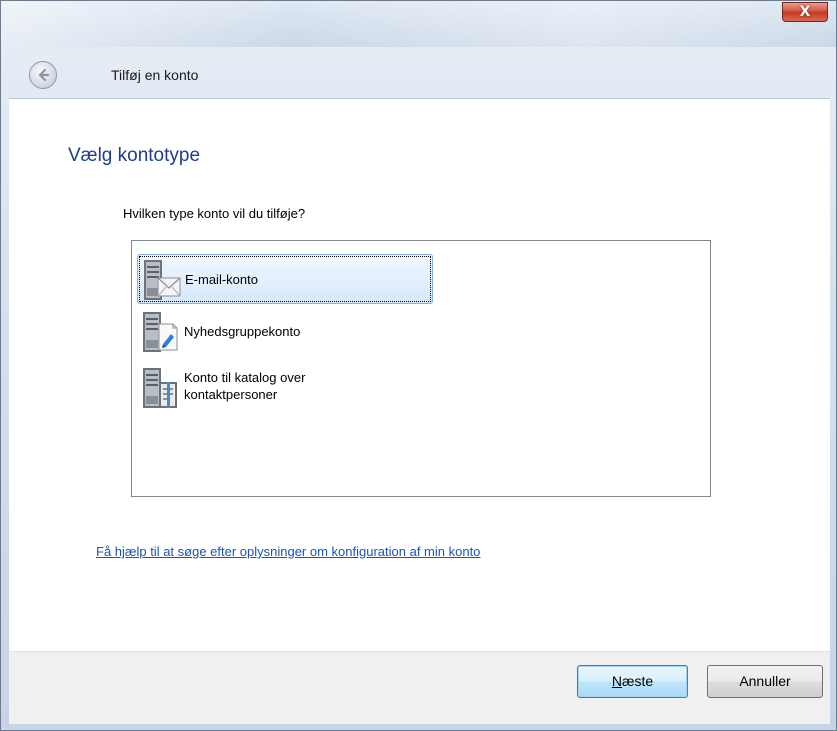  What do you see at coordinates (160, 388) in the screenshot?
I see `directory-account-icon` at bounding box center [160, 388].